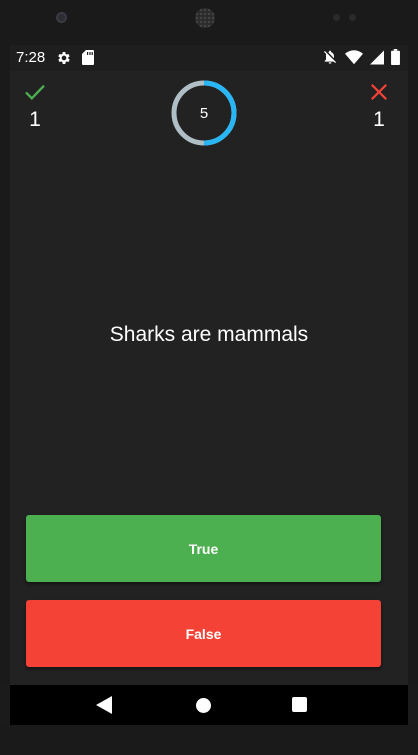 This screenshot has height=755, width=418. What do you see at coordinates (5, 365) in the screenshot?
I see `device-left-bezel` at bounding box center [5, 365].